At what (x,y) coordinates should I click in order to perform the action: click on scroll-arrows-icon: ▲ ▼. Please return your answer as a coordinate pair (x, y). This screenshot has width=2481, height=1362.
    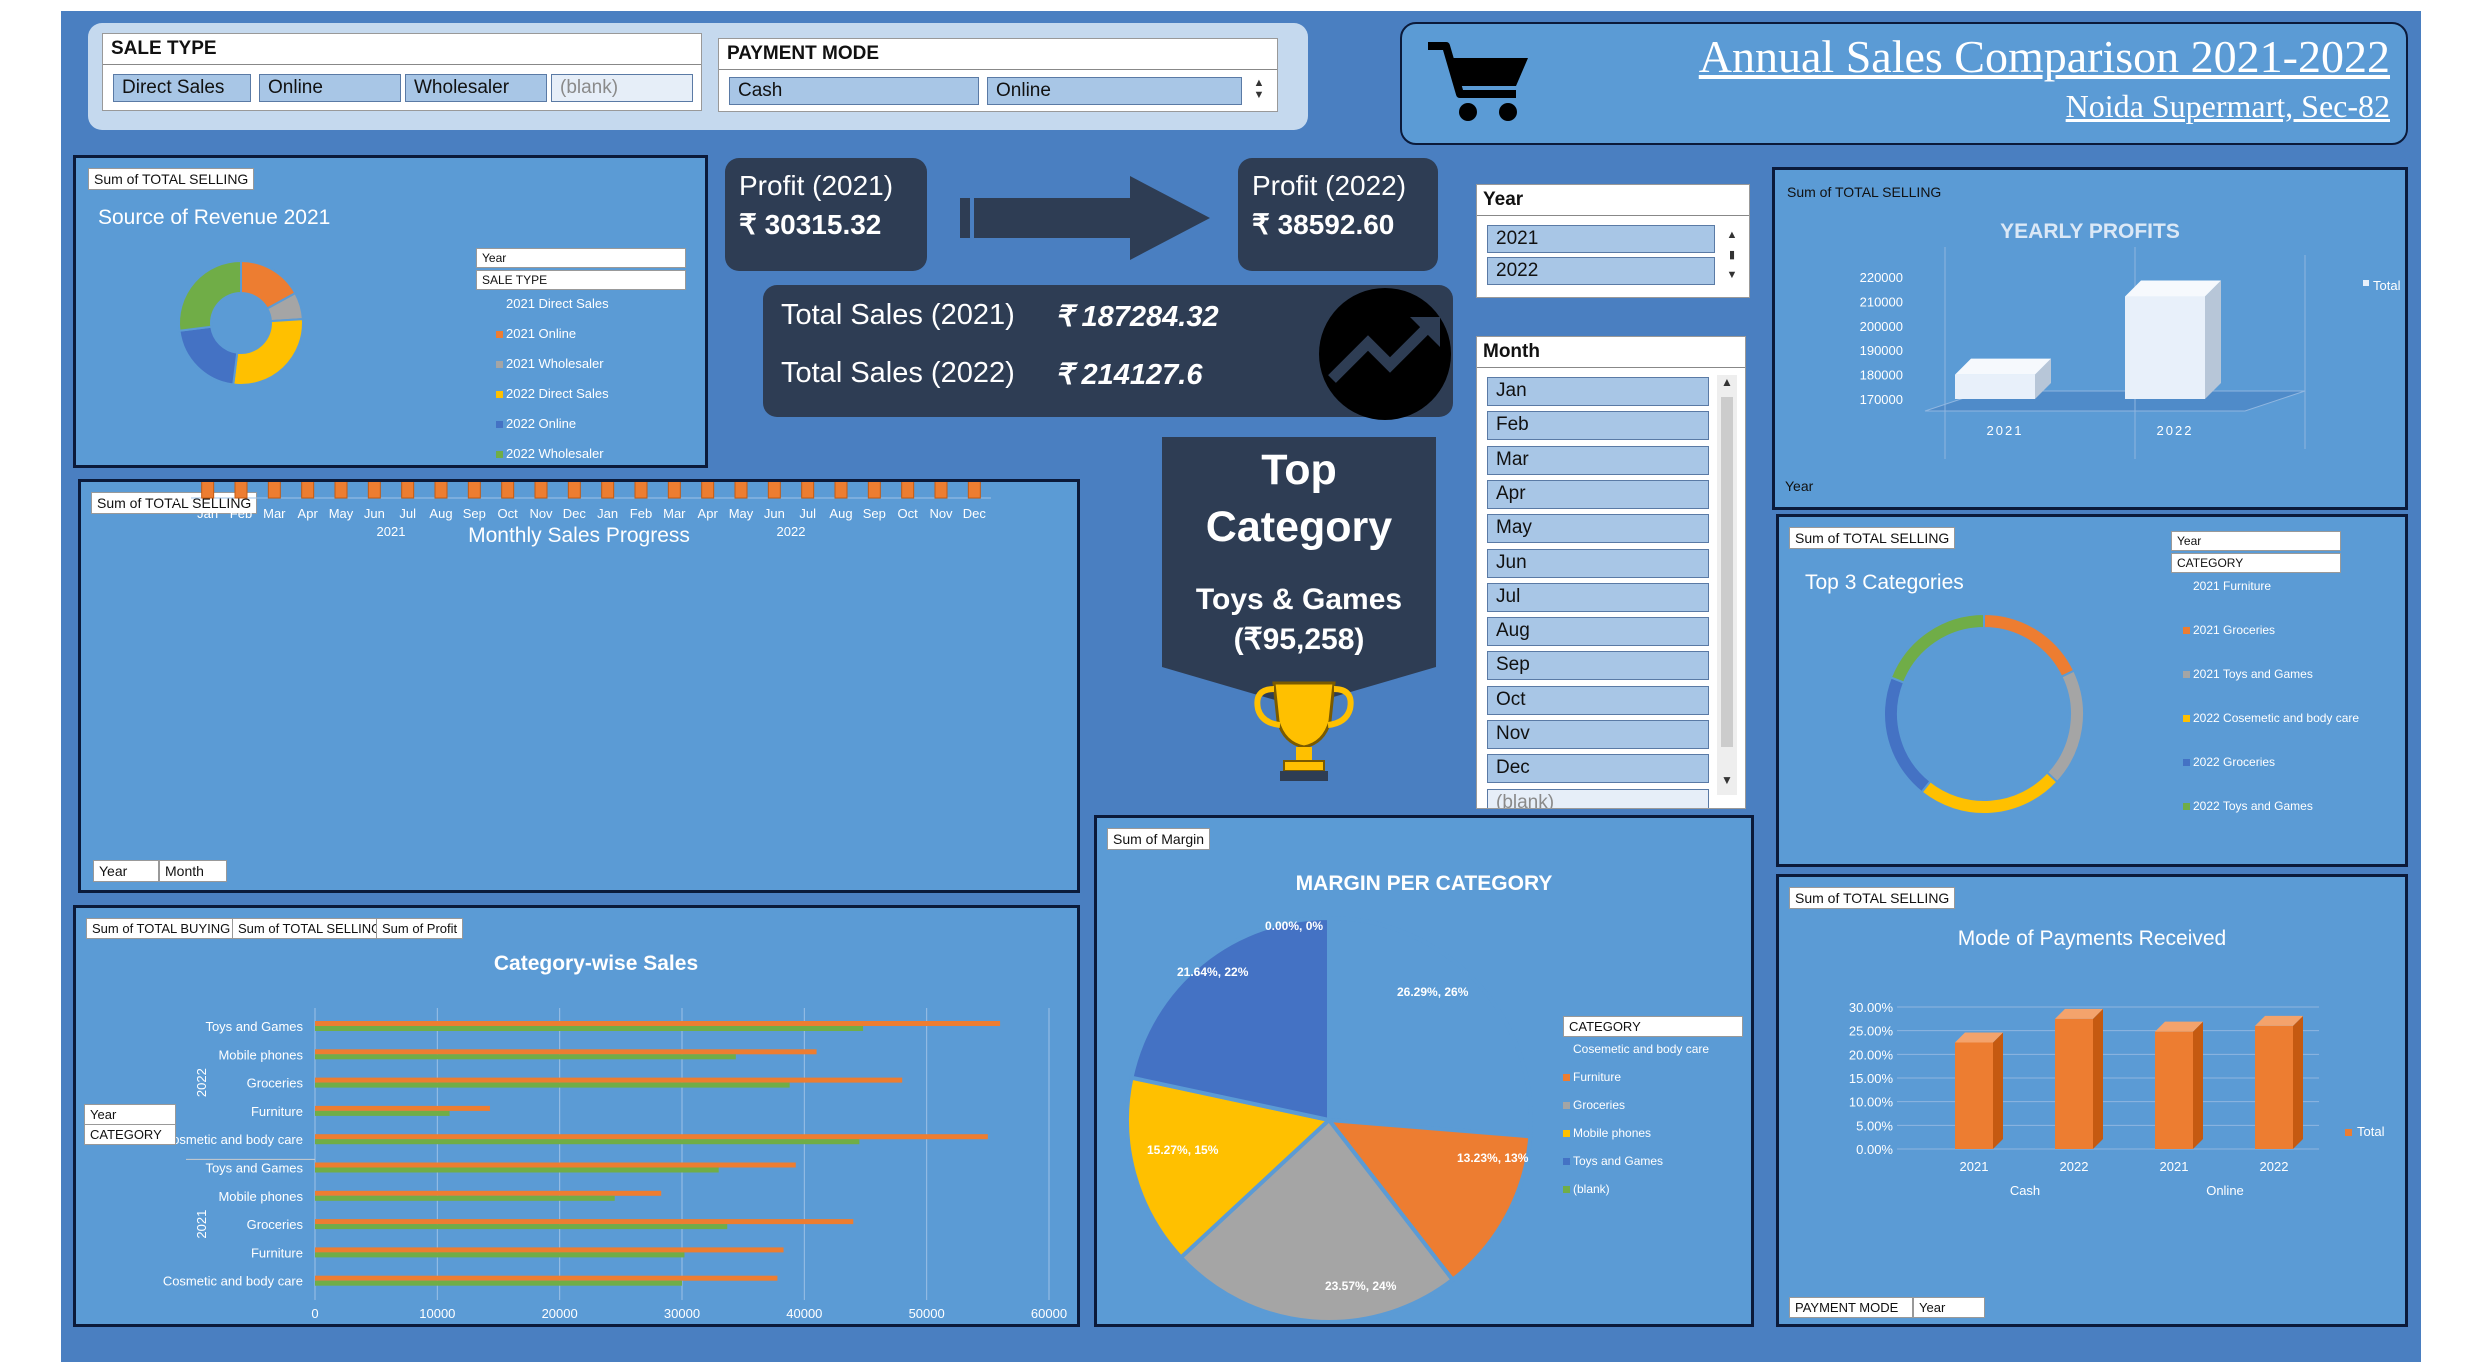
    Looking at the image, I should click on (1259, 91).